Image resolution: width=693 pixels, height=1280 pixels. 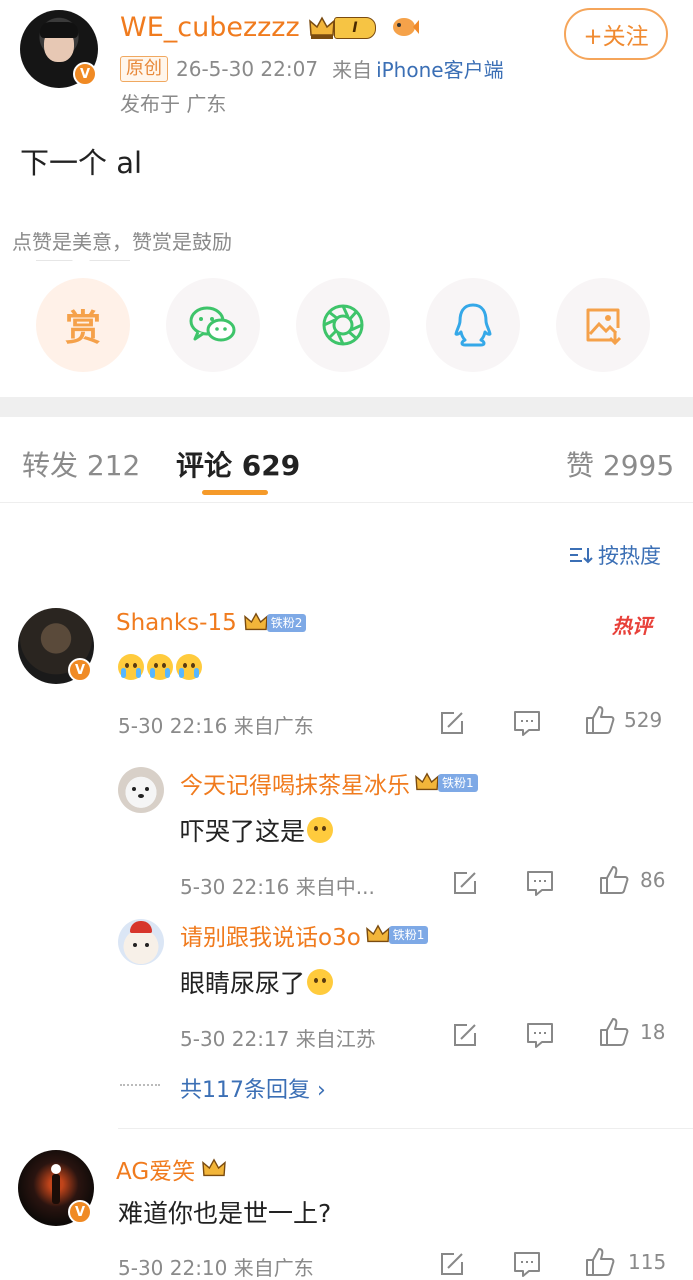 What do you see at coordinates (238, 464) in the screenshot?
I see `tab-comments: 评论 629` at bounding box center [238, 464].